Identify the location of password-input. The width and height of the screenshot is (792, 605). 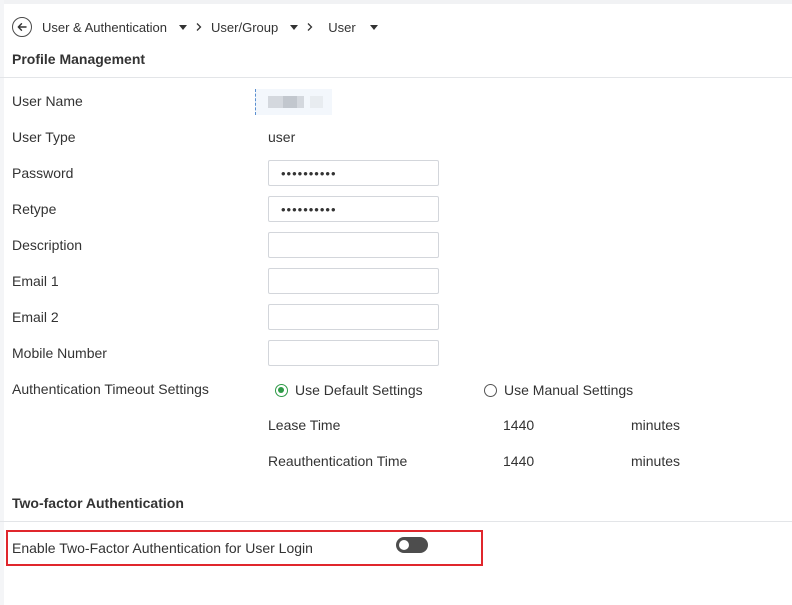
(353, 173).